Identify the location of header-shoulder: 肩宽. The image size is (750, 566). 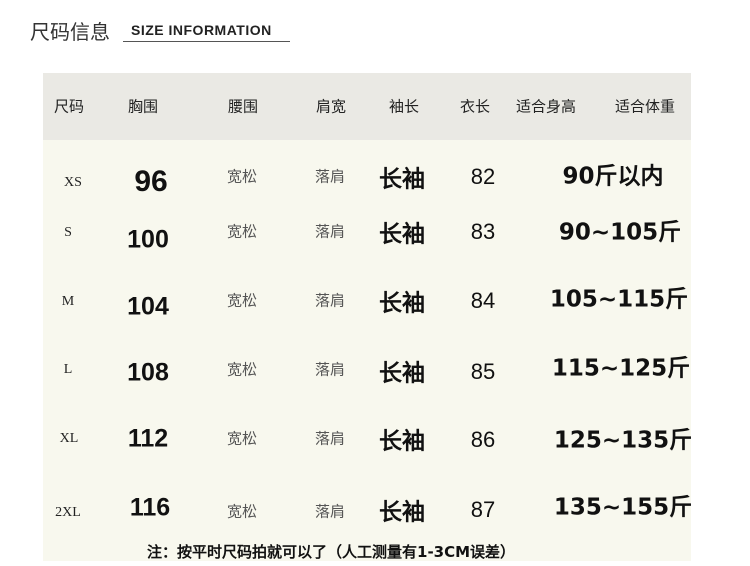
(331, 106).